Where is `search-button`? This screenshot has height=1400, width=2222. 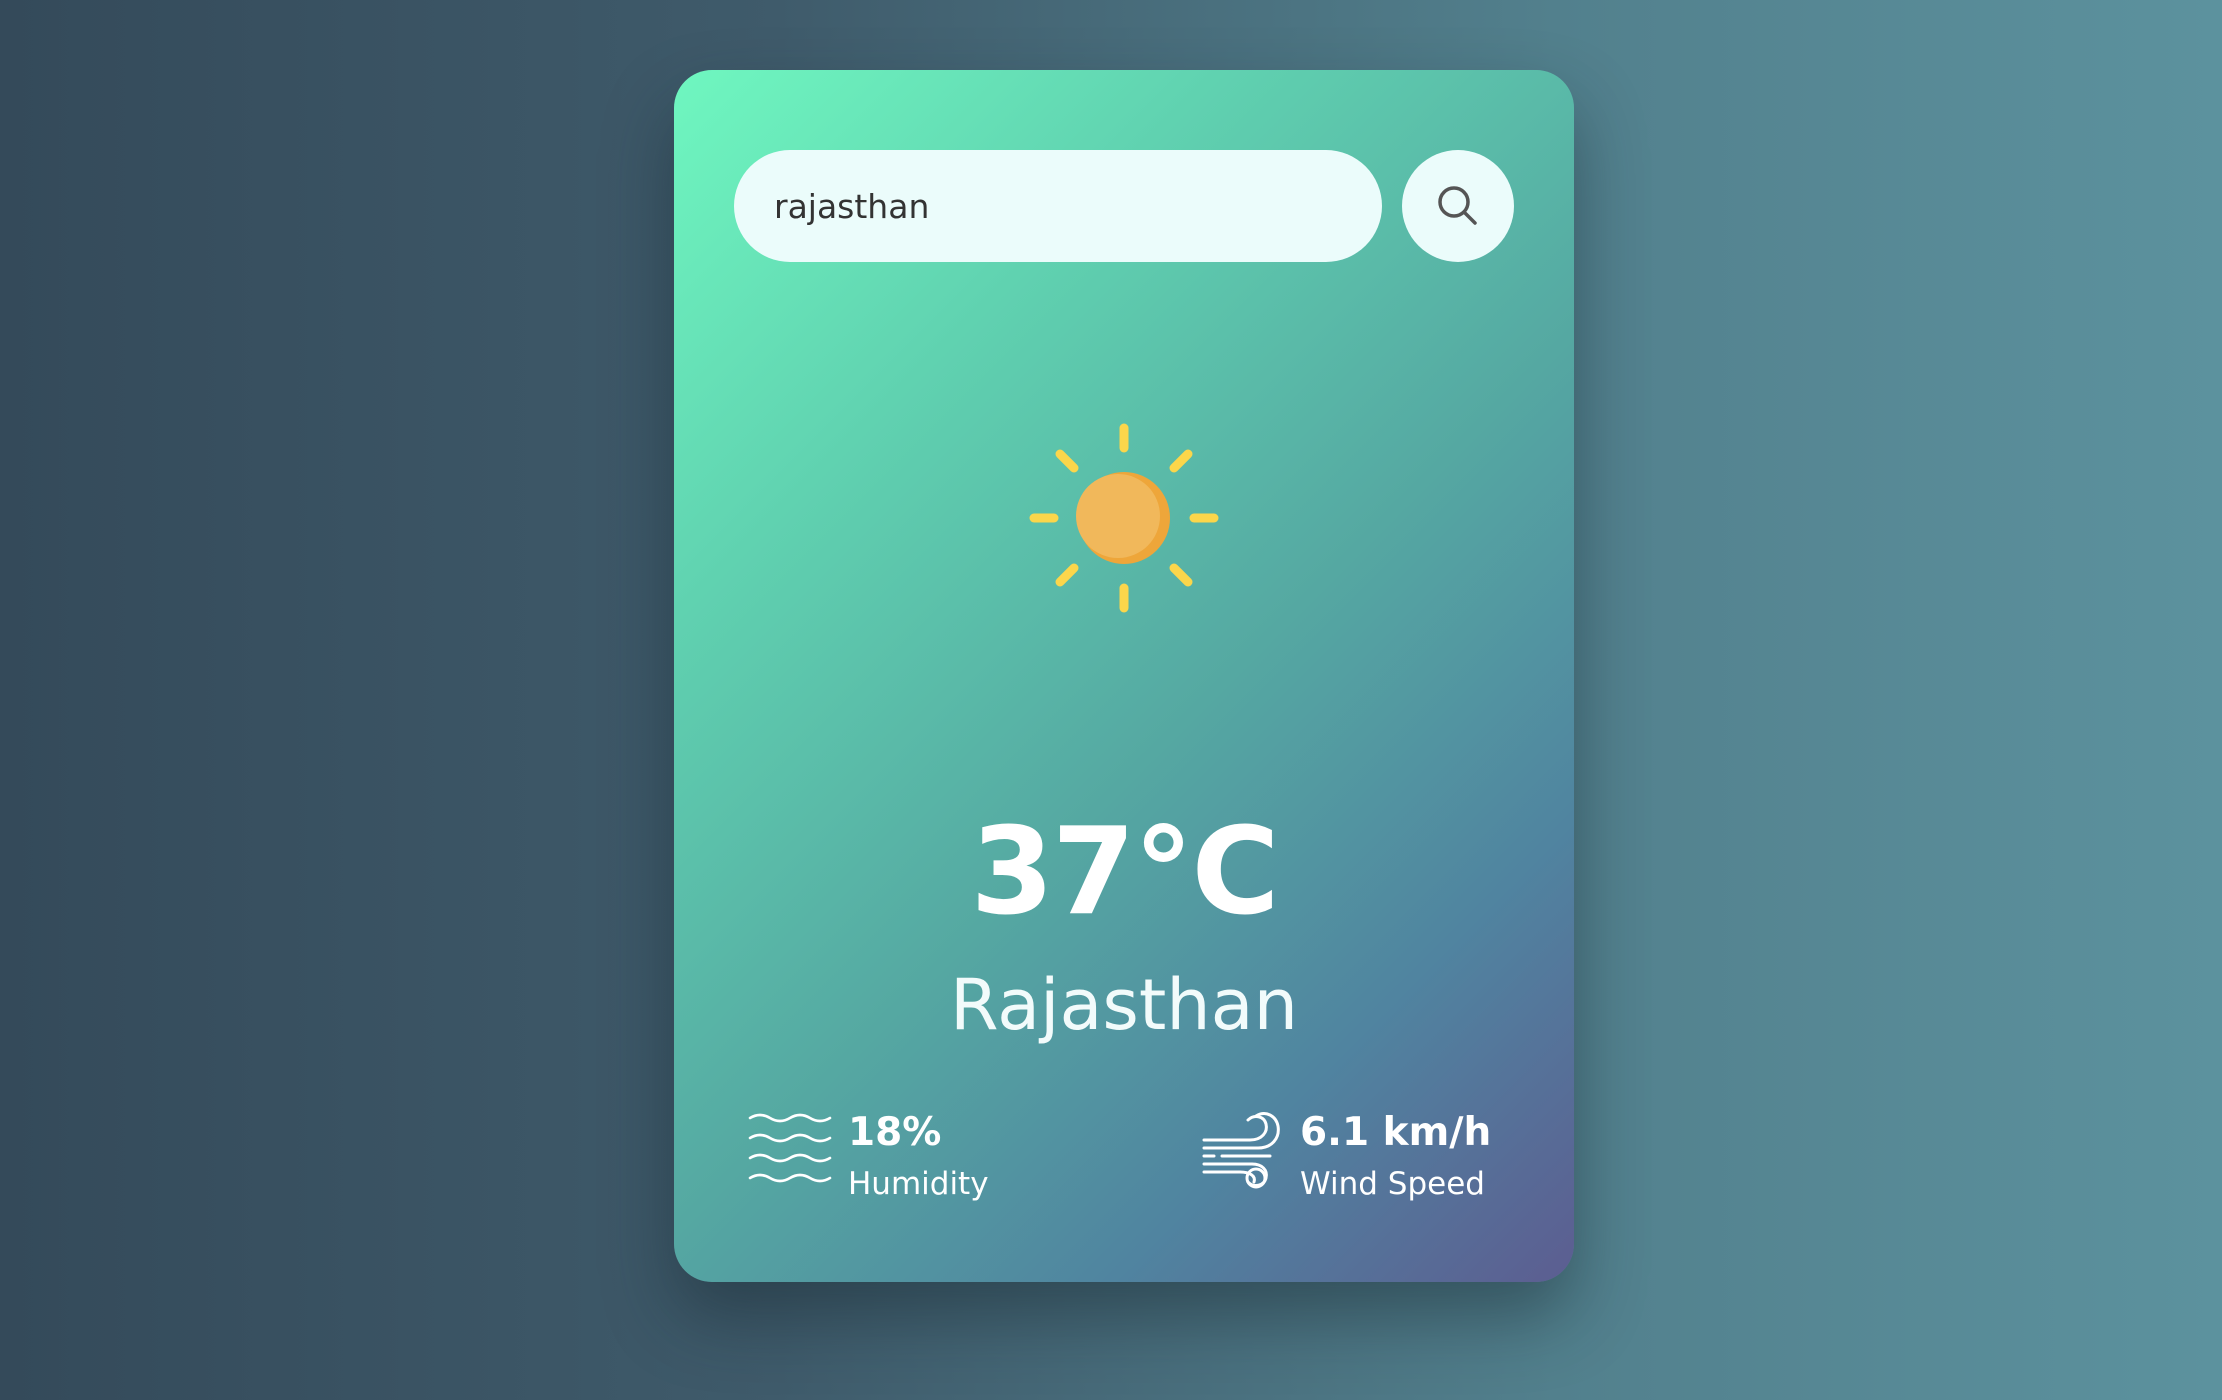
search-button is located at coordinates (1458, 206).